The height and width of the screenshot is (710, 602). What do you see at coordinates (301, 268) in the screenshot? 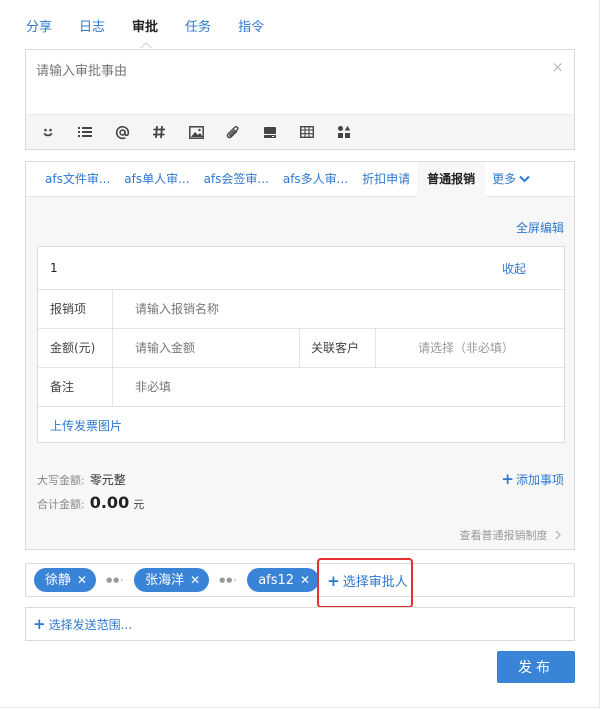
I see `item-header-row: 1 收起` at bounding box center [301, 268].